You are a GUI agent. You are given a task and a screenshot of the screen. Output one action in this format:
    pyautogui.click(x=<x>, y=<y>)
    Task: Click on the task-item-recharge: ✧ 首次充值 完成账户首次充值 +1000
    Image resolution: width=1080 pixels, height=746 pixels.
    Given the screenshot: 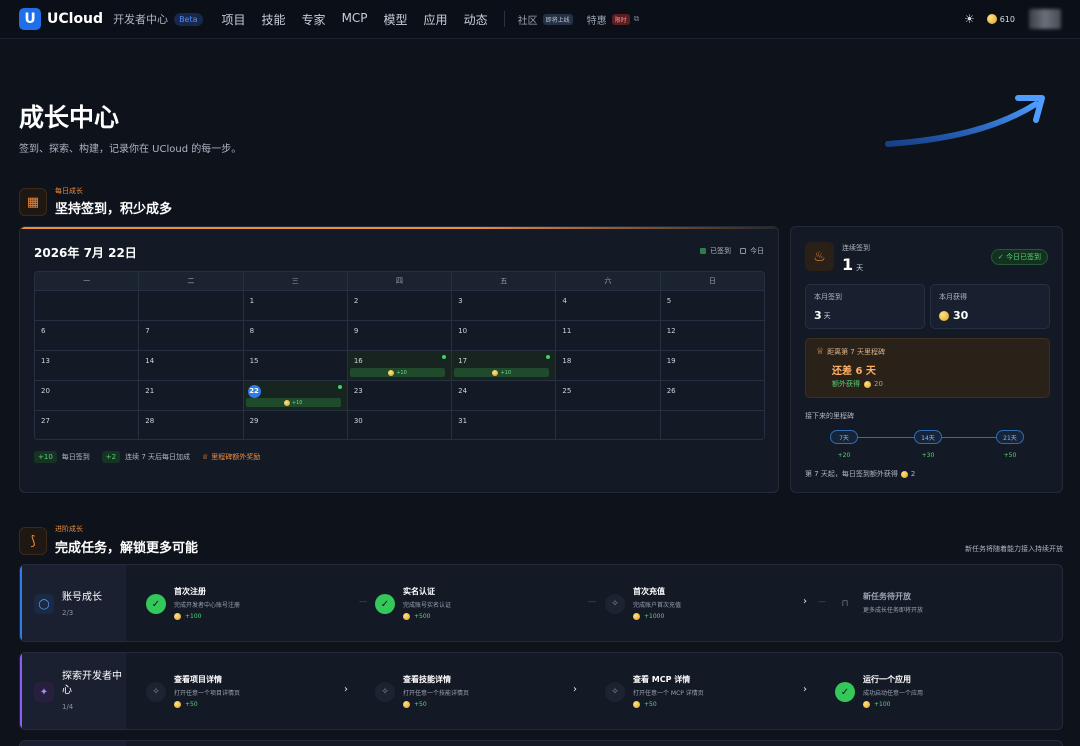 What is the action you would take?
    pyautogui.click(x=710, y=603)
    